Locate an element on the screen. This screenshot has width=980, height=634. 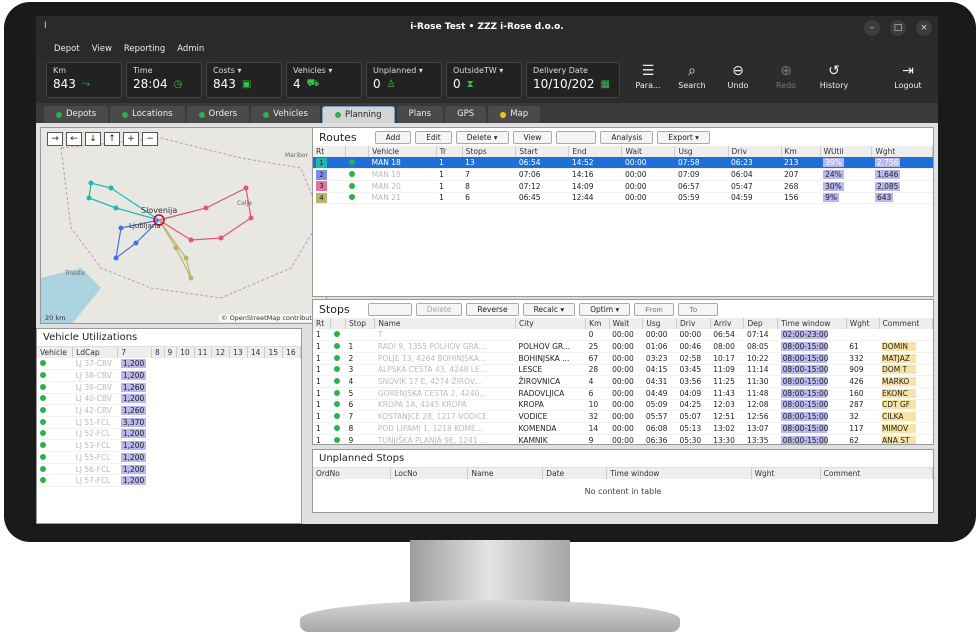
column-header: 13 is located at coordinates (238, 352).